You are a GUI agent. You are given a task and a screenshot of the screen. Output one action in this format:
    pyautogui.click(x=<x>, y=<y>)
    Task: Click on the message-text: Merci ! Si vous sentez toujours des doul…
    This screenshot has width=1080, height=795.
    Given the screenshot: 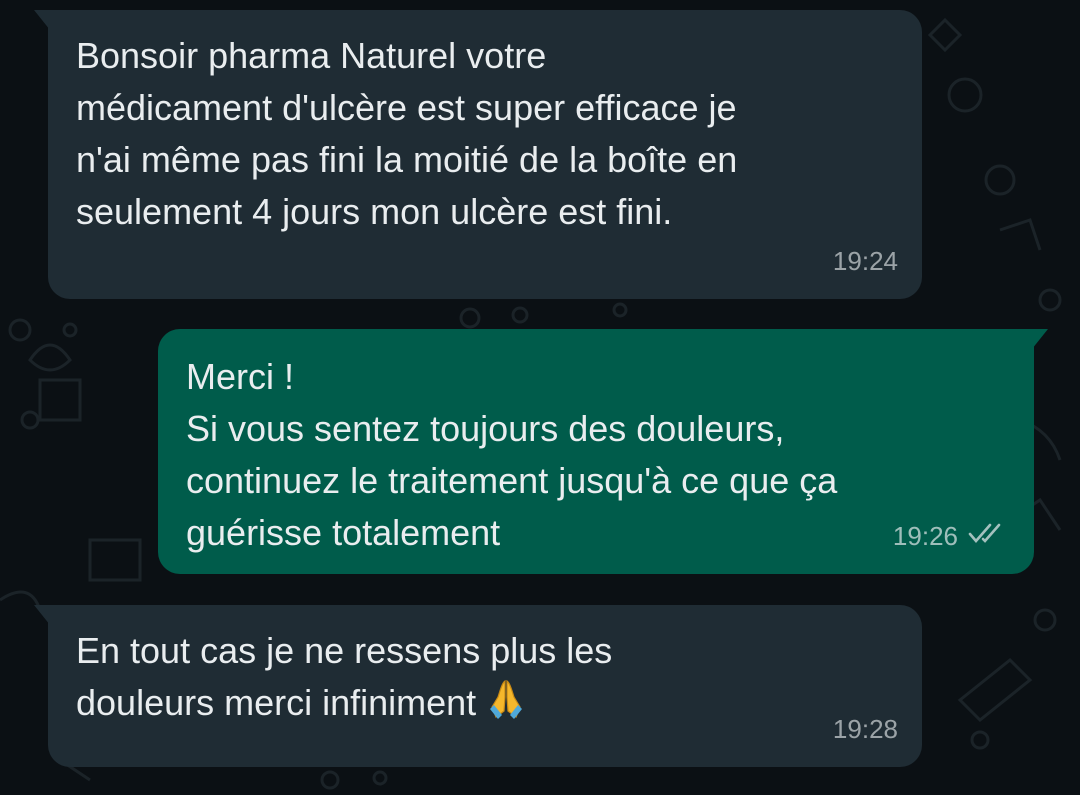 What is the action you would take?
    pyautogui.click(x=512, y=454)
    